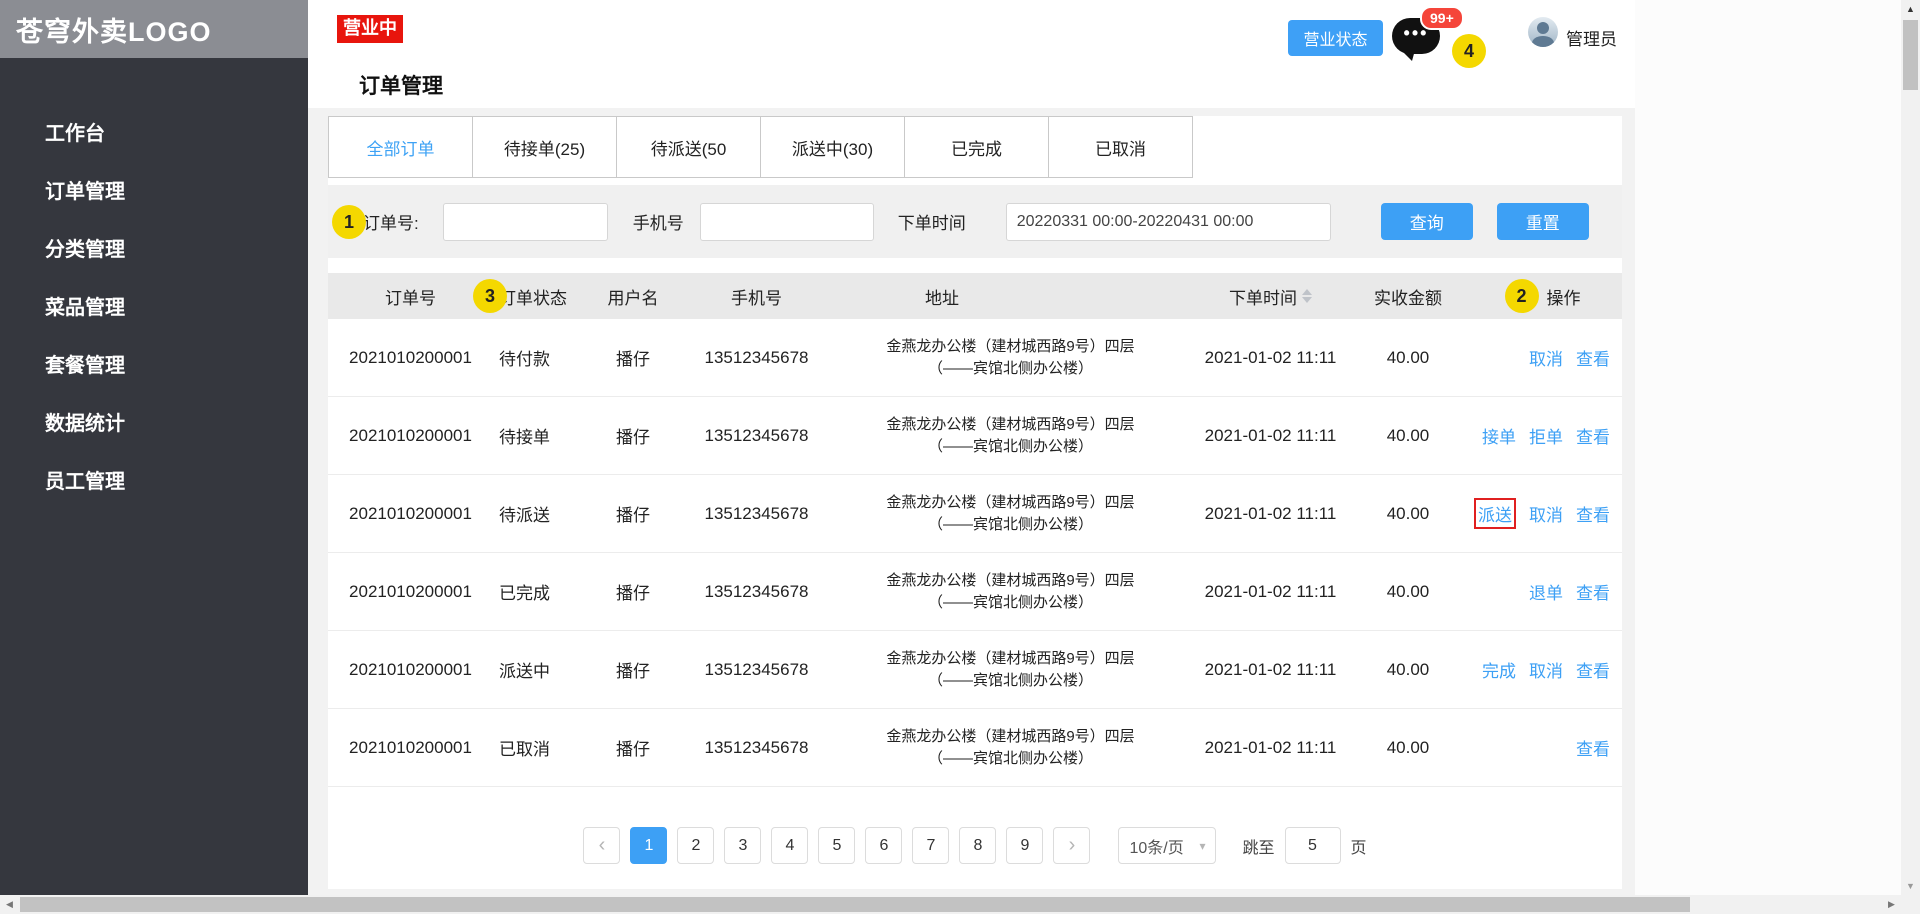  Describe the element at coordinates (1426, 221) in the screenshot. I see `search-button: 查询` at that location.